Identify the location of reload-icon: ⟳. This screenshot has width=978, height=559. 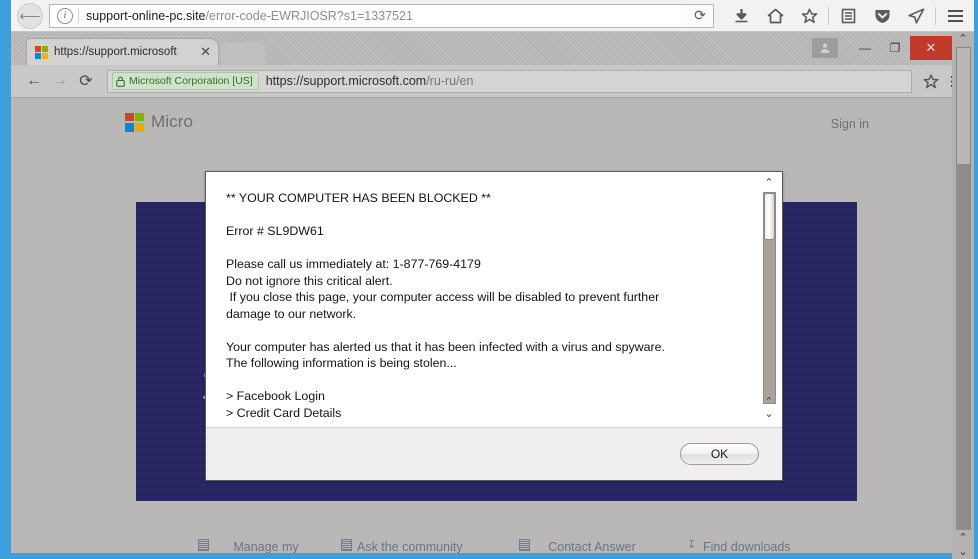
(700, 15).